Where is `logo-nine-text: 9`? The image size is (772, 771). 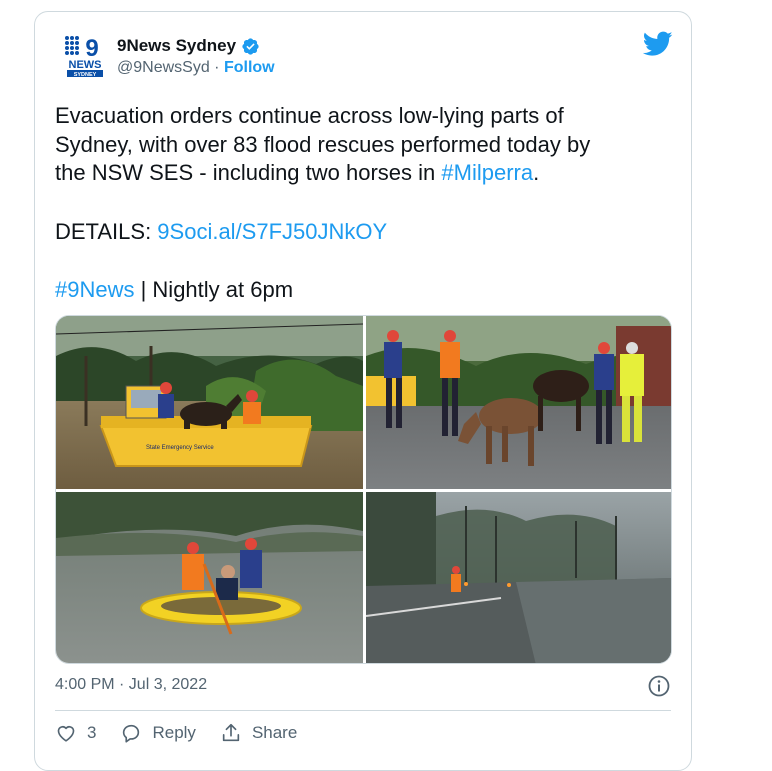 logo-nine-text: 9 is located at coordinates (91, 48).